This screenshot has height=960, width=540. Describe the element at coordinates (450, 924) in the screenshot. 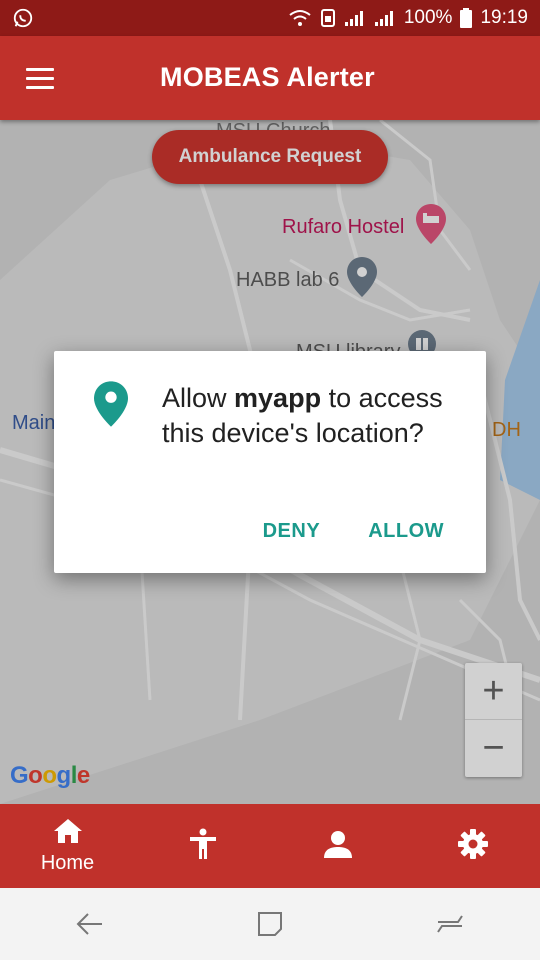

I see `switch-icon` at that location.